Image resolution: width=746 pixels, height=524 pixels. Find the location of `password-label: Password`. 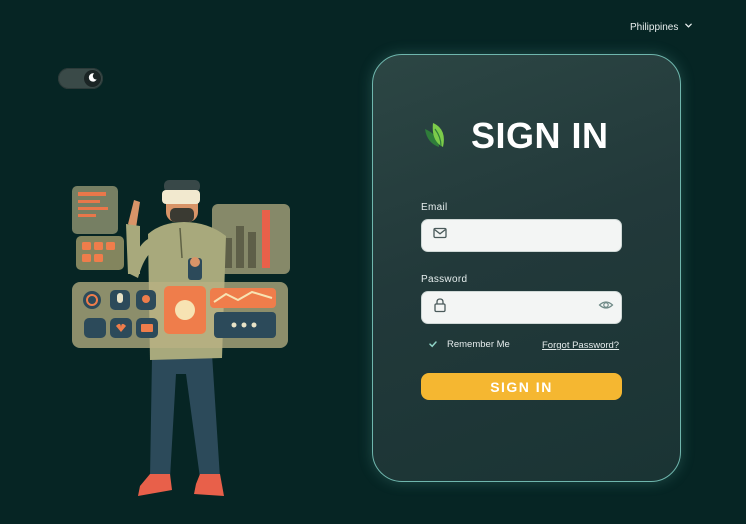

password-label: Password is located at coordinates (444, 279).